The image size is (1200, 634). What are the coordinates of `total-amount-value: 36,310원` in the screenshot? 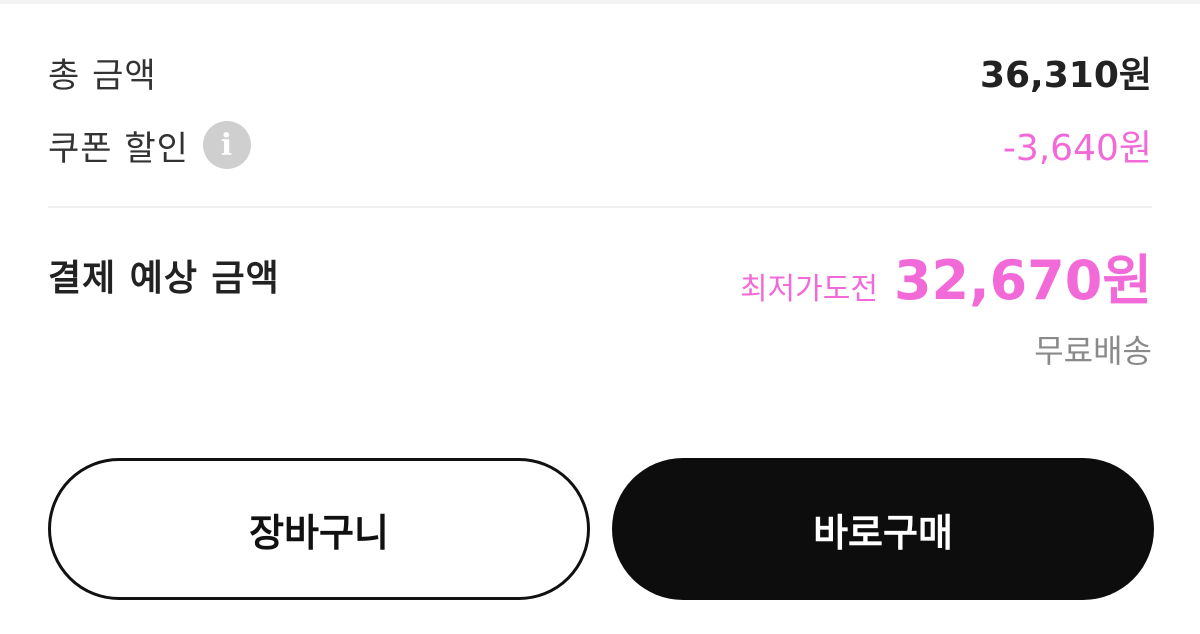 It's located at (1065, 75).